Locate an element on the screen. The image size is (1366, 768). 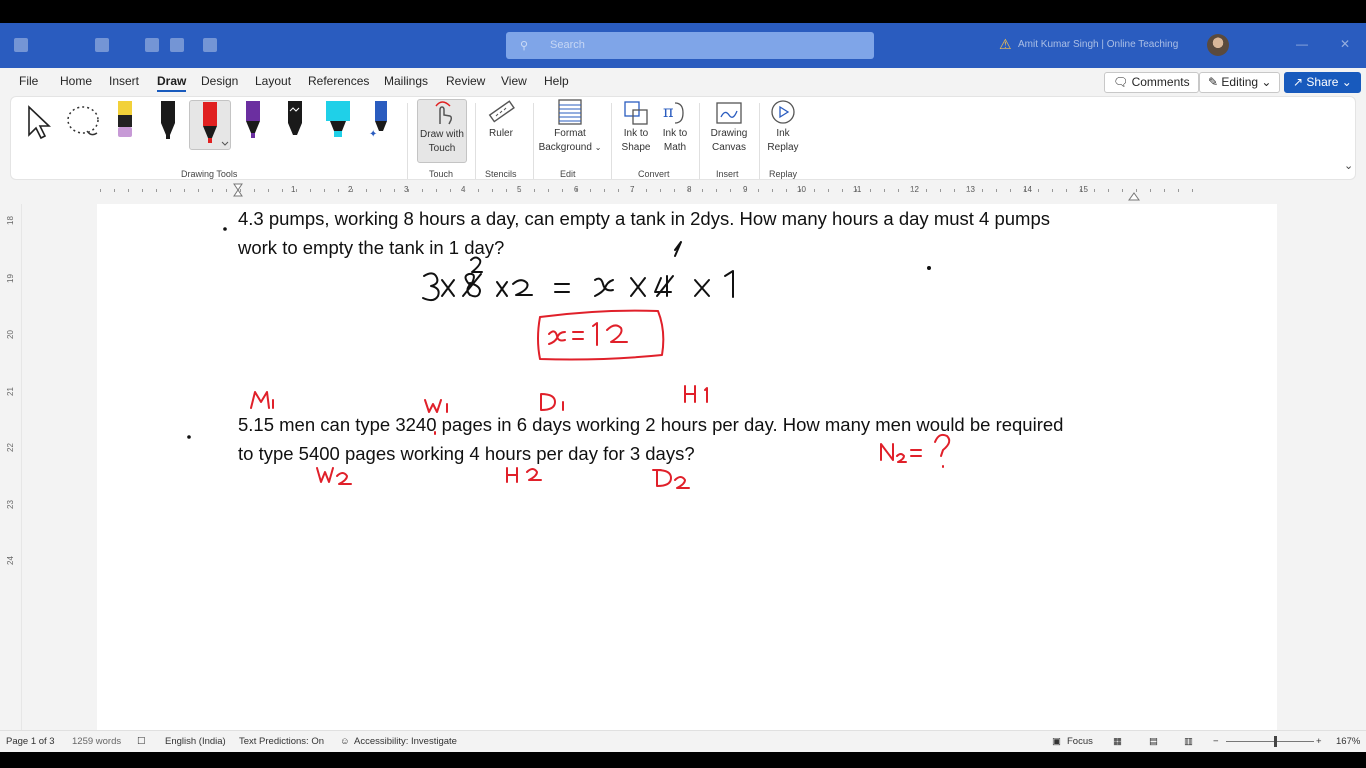
accessibility-status: Accessibility: Investigate is located at coordinates (405, 741).